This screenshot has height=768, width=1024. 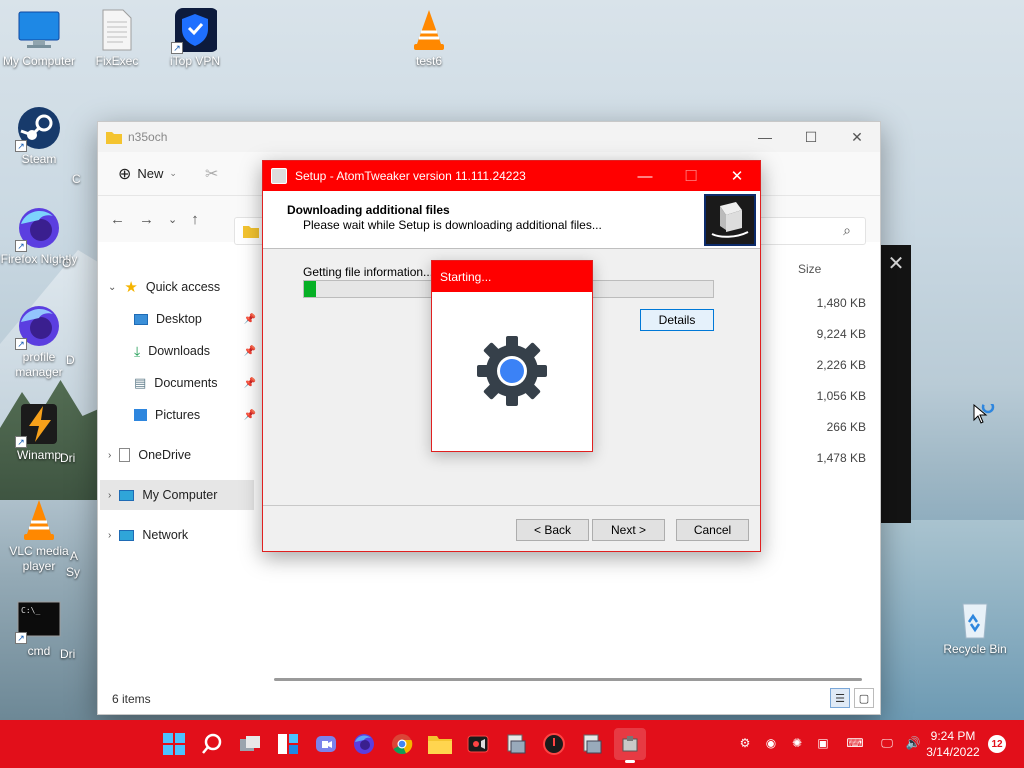 What do you see at coordinates (364, 744) in the screenshot?
I see `firefox-icon` at bounding box center [364, 744].